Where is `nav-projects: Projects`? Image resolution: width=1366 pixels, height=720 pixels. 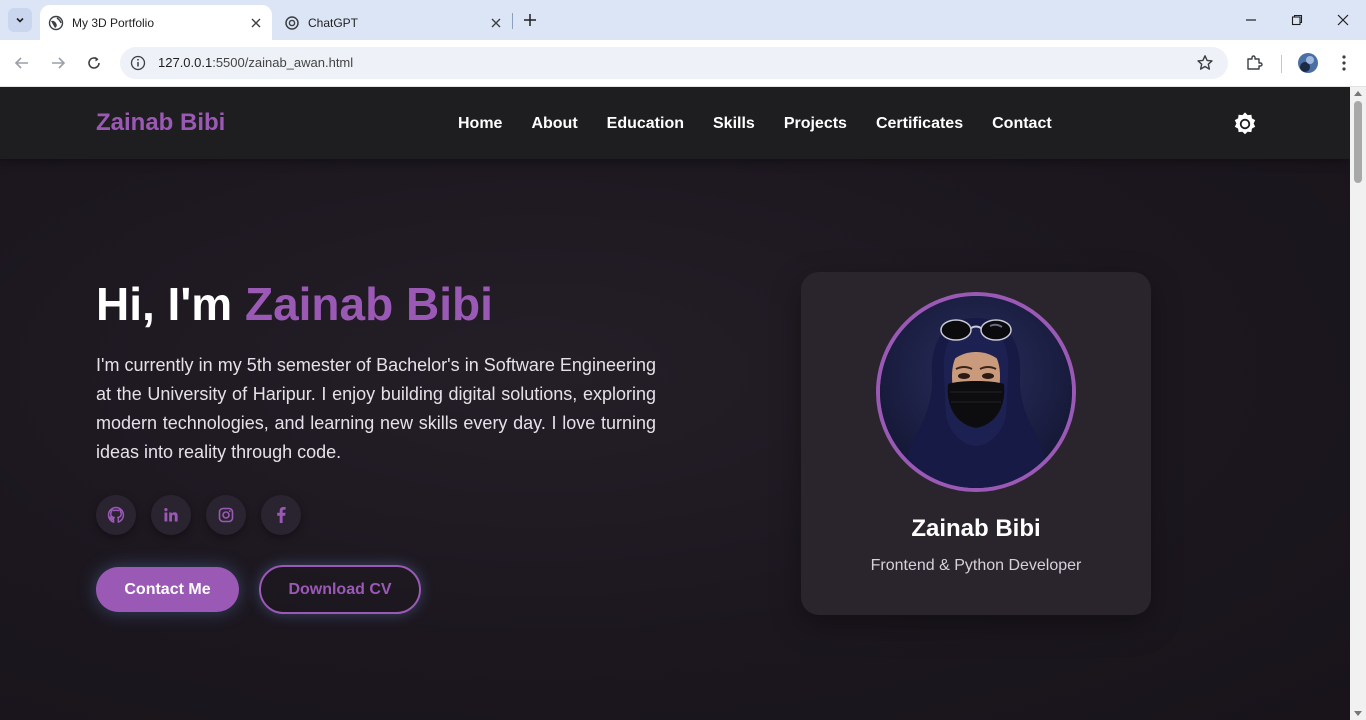
nav-projects: Projects is located at coordinates (815, 124).